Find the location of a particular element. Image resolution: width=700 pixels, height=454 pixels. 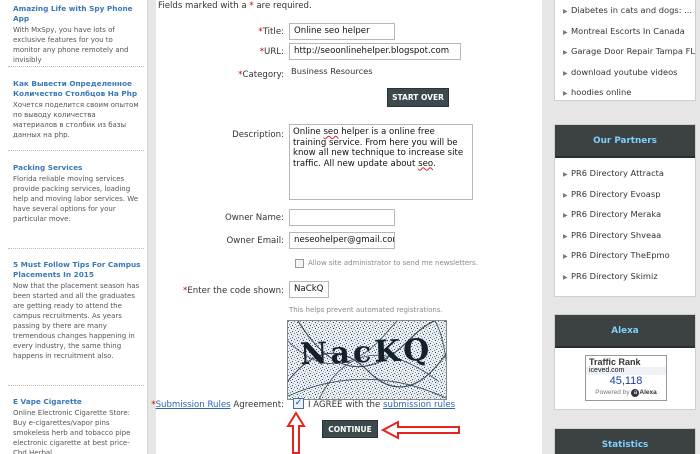

agree-rules-link: submission rules is located at coordinates (419, 405).